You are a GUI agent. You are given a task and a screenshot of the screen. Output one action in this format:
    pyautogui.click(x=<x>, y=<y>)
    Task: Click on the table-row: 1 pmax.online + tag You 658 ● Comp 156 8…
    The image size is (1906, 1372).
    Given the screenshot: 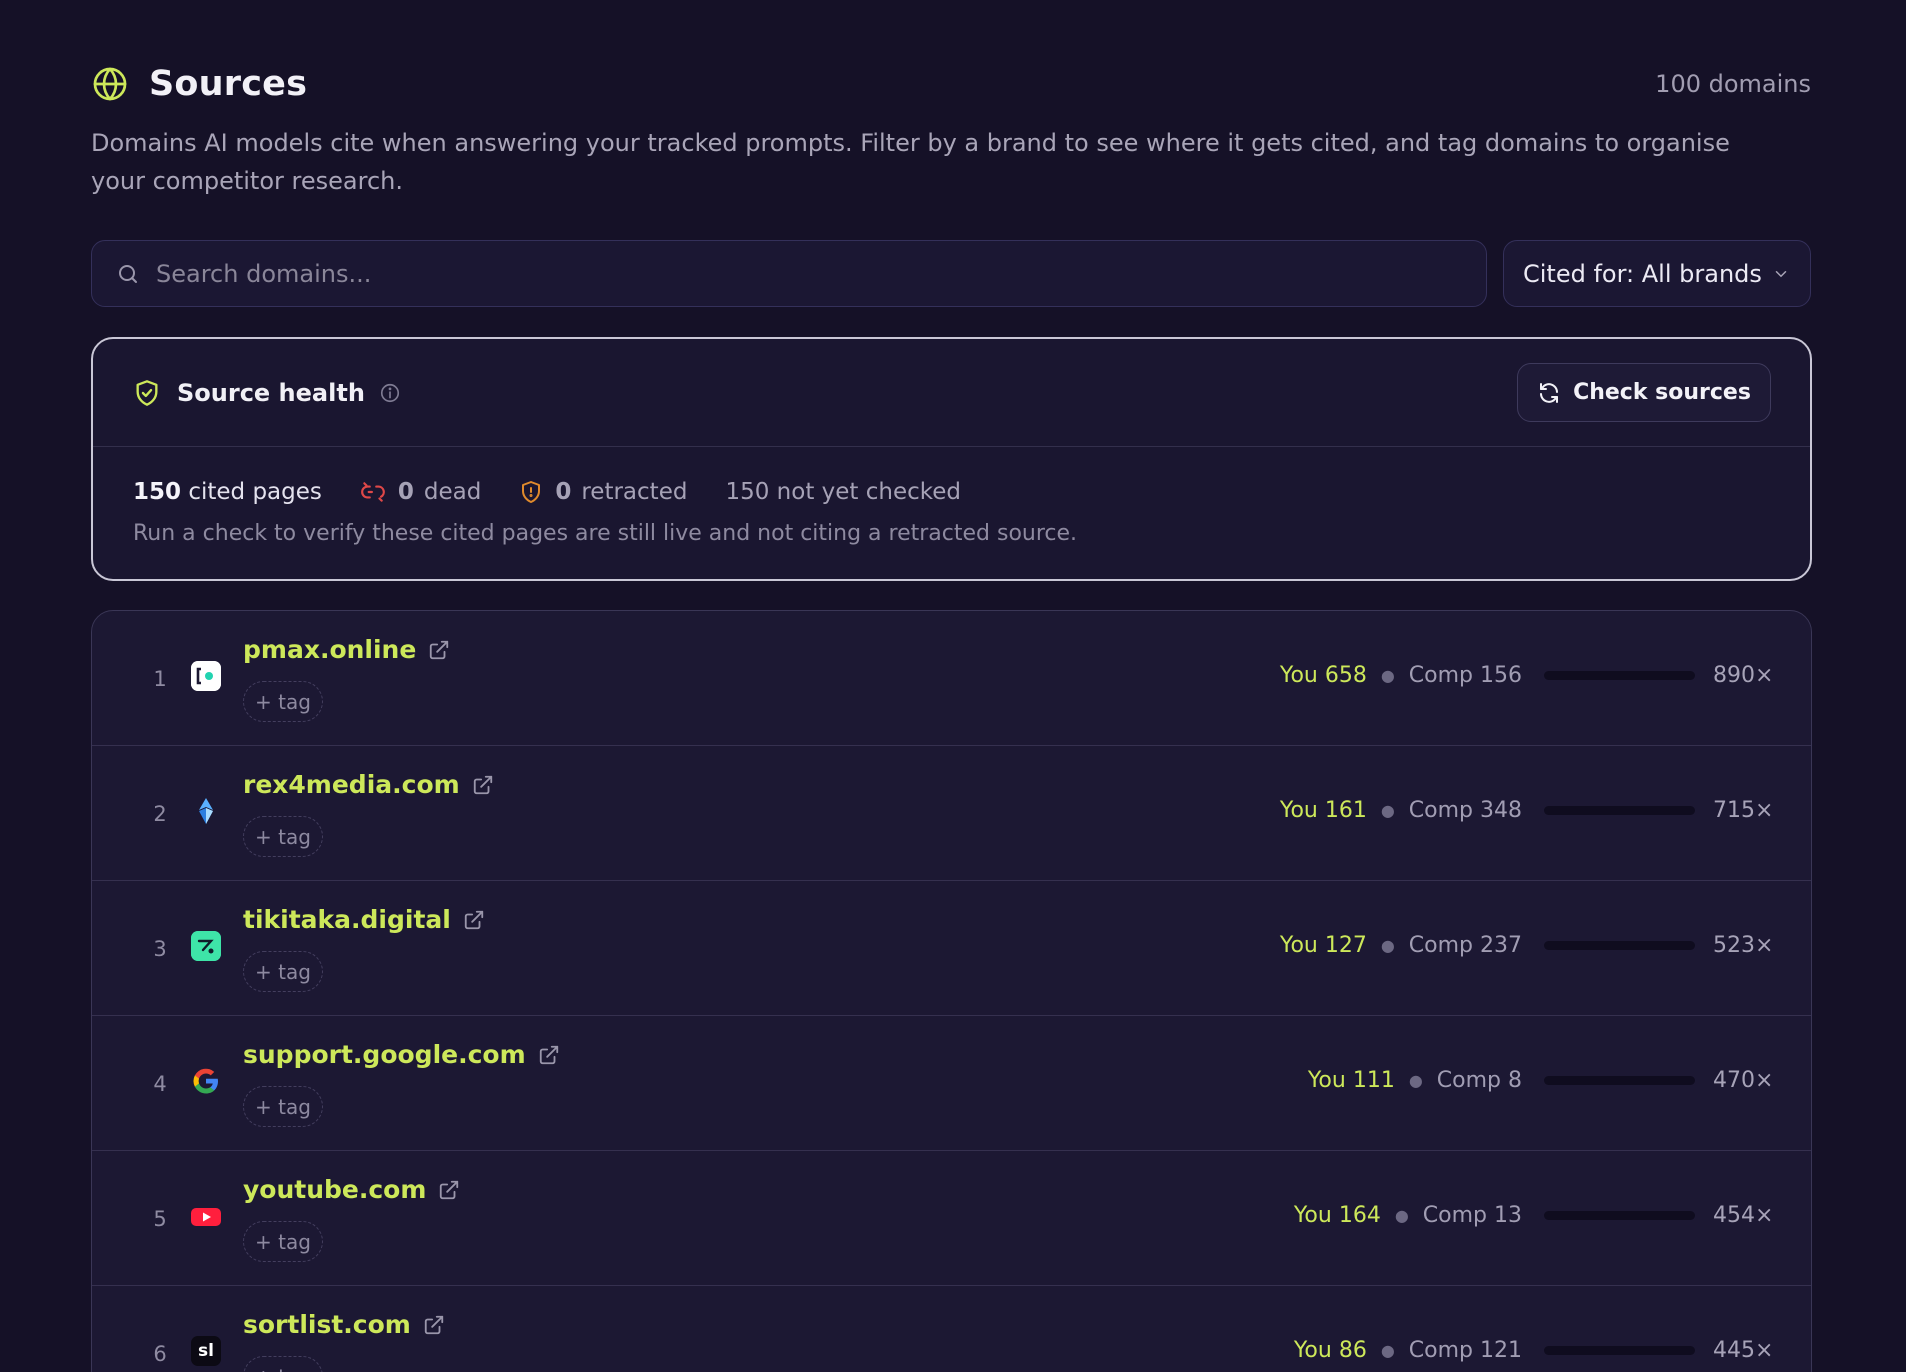 What is the action you would take?
    pyautogui.click(x=951, y=678)
    